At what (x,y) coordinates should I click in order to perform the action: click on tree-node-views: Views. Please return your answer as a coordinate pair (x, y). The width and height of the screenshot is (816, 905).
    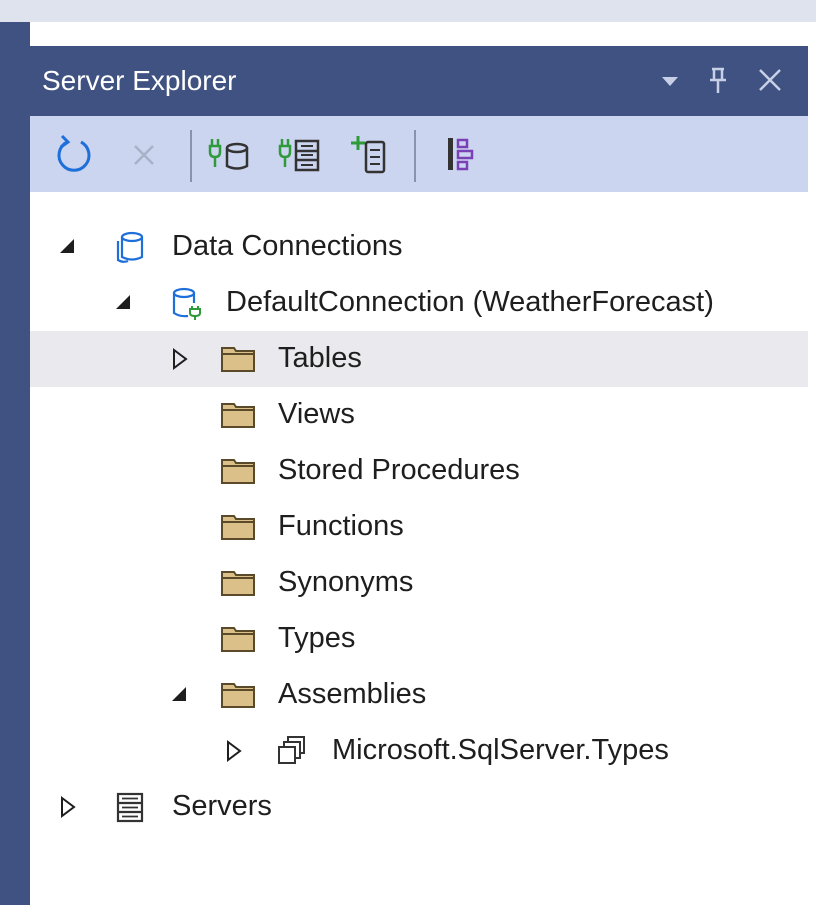
    Looking at the image, I should click on (423, 415).